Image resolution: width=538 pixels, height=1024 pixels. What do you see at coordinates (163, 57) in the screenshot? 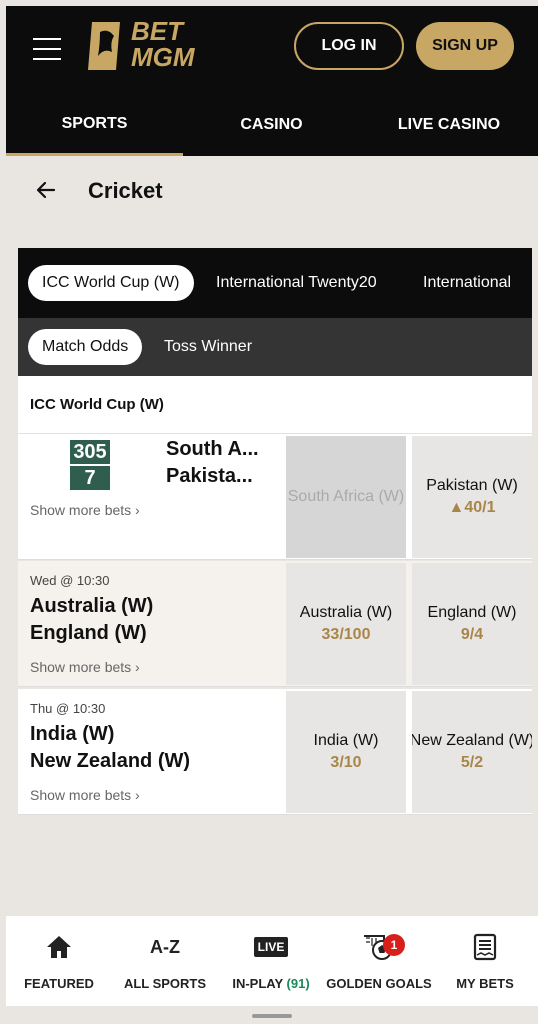
I see `logo-text-bottom: MGM` at bounding box center [163, 57].